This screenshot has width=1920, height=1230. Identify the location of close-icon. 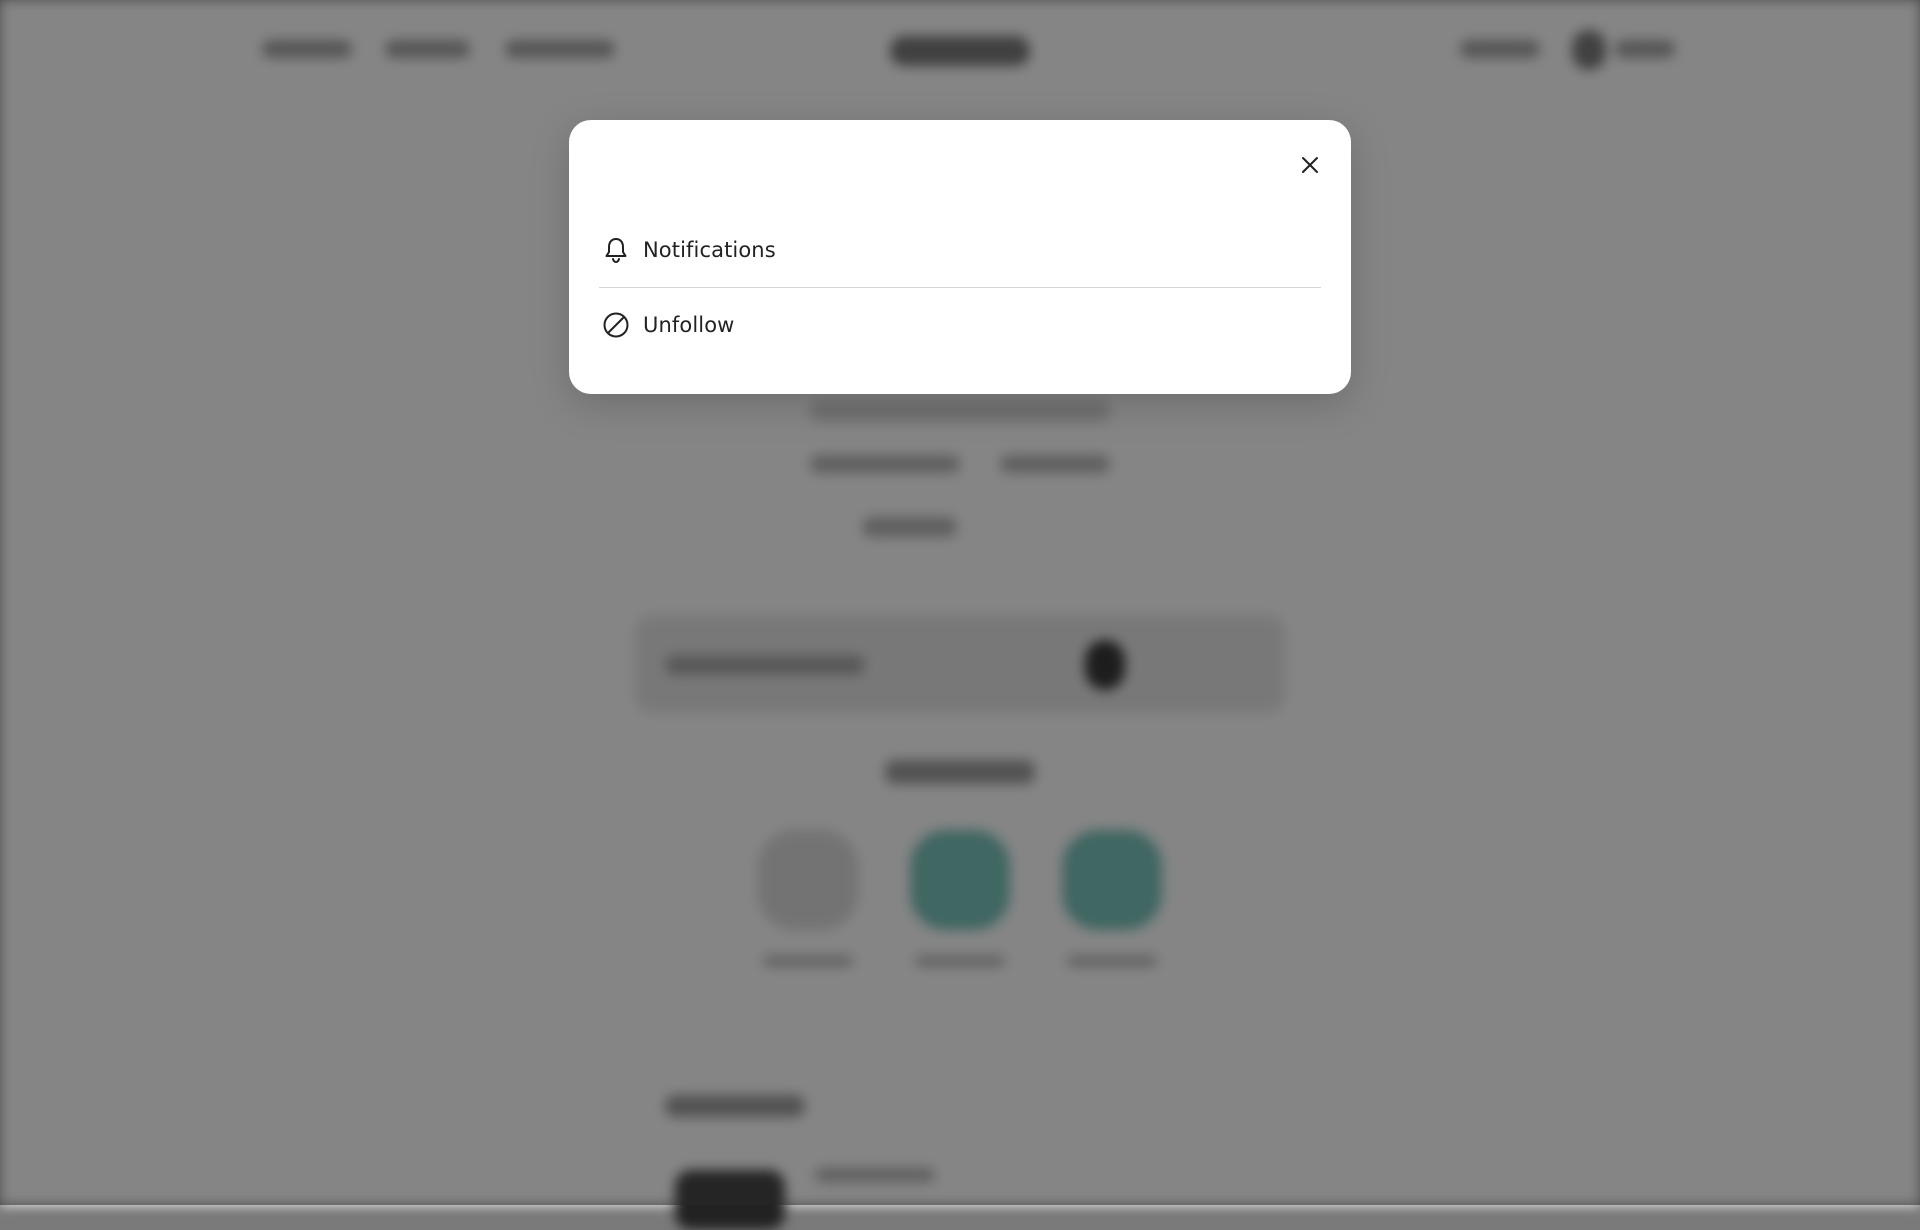
(1310, 165).